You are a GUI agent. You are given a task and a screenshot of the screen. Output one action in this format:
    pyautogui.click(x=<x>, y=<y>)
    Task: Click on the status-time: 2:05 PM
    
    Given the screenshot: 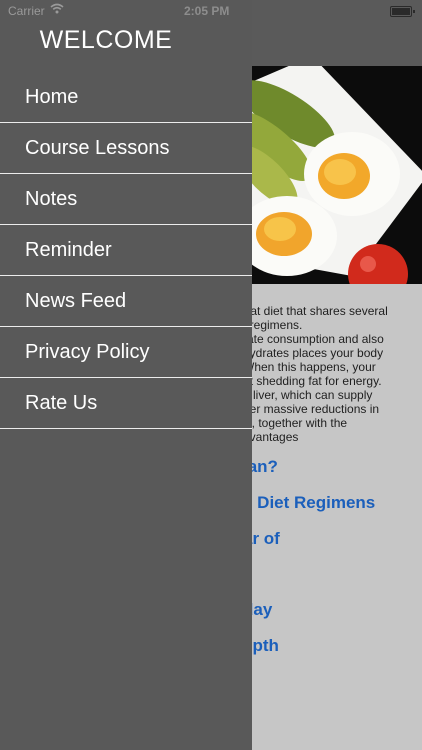 What is the action you would take?
    pyautogui.click(x=207, y=11)
    